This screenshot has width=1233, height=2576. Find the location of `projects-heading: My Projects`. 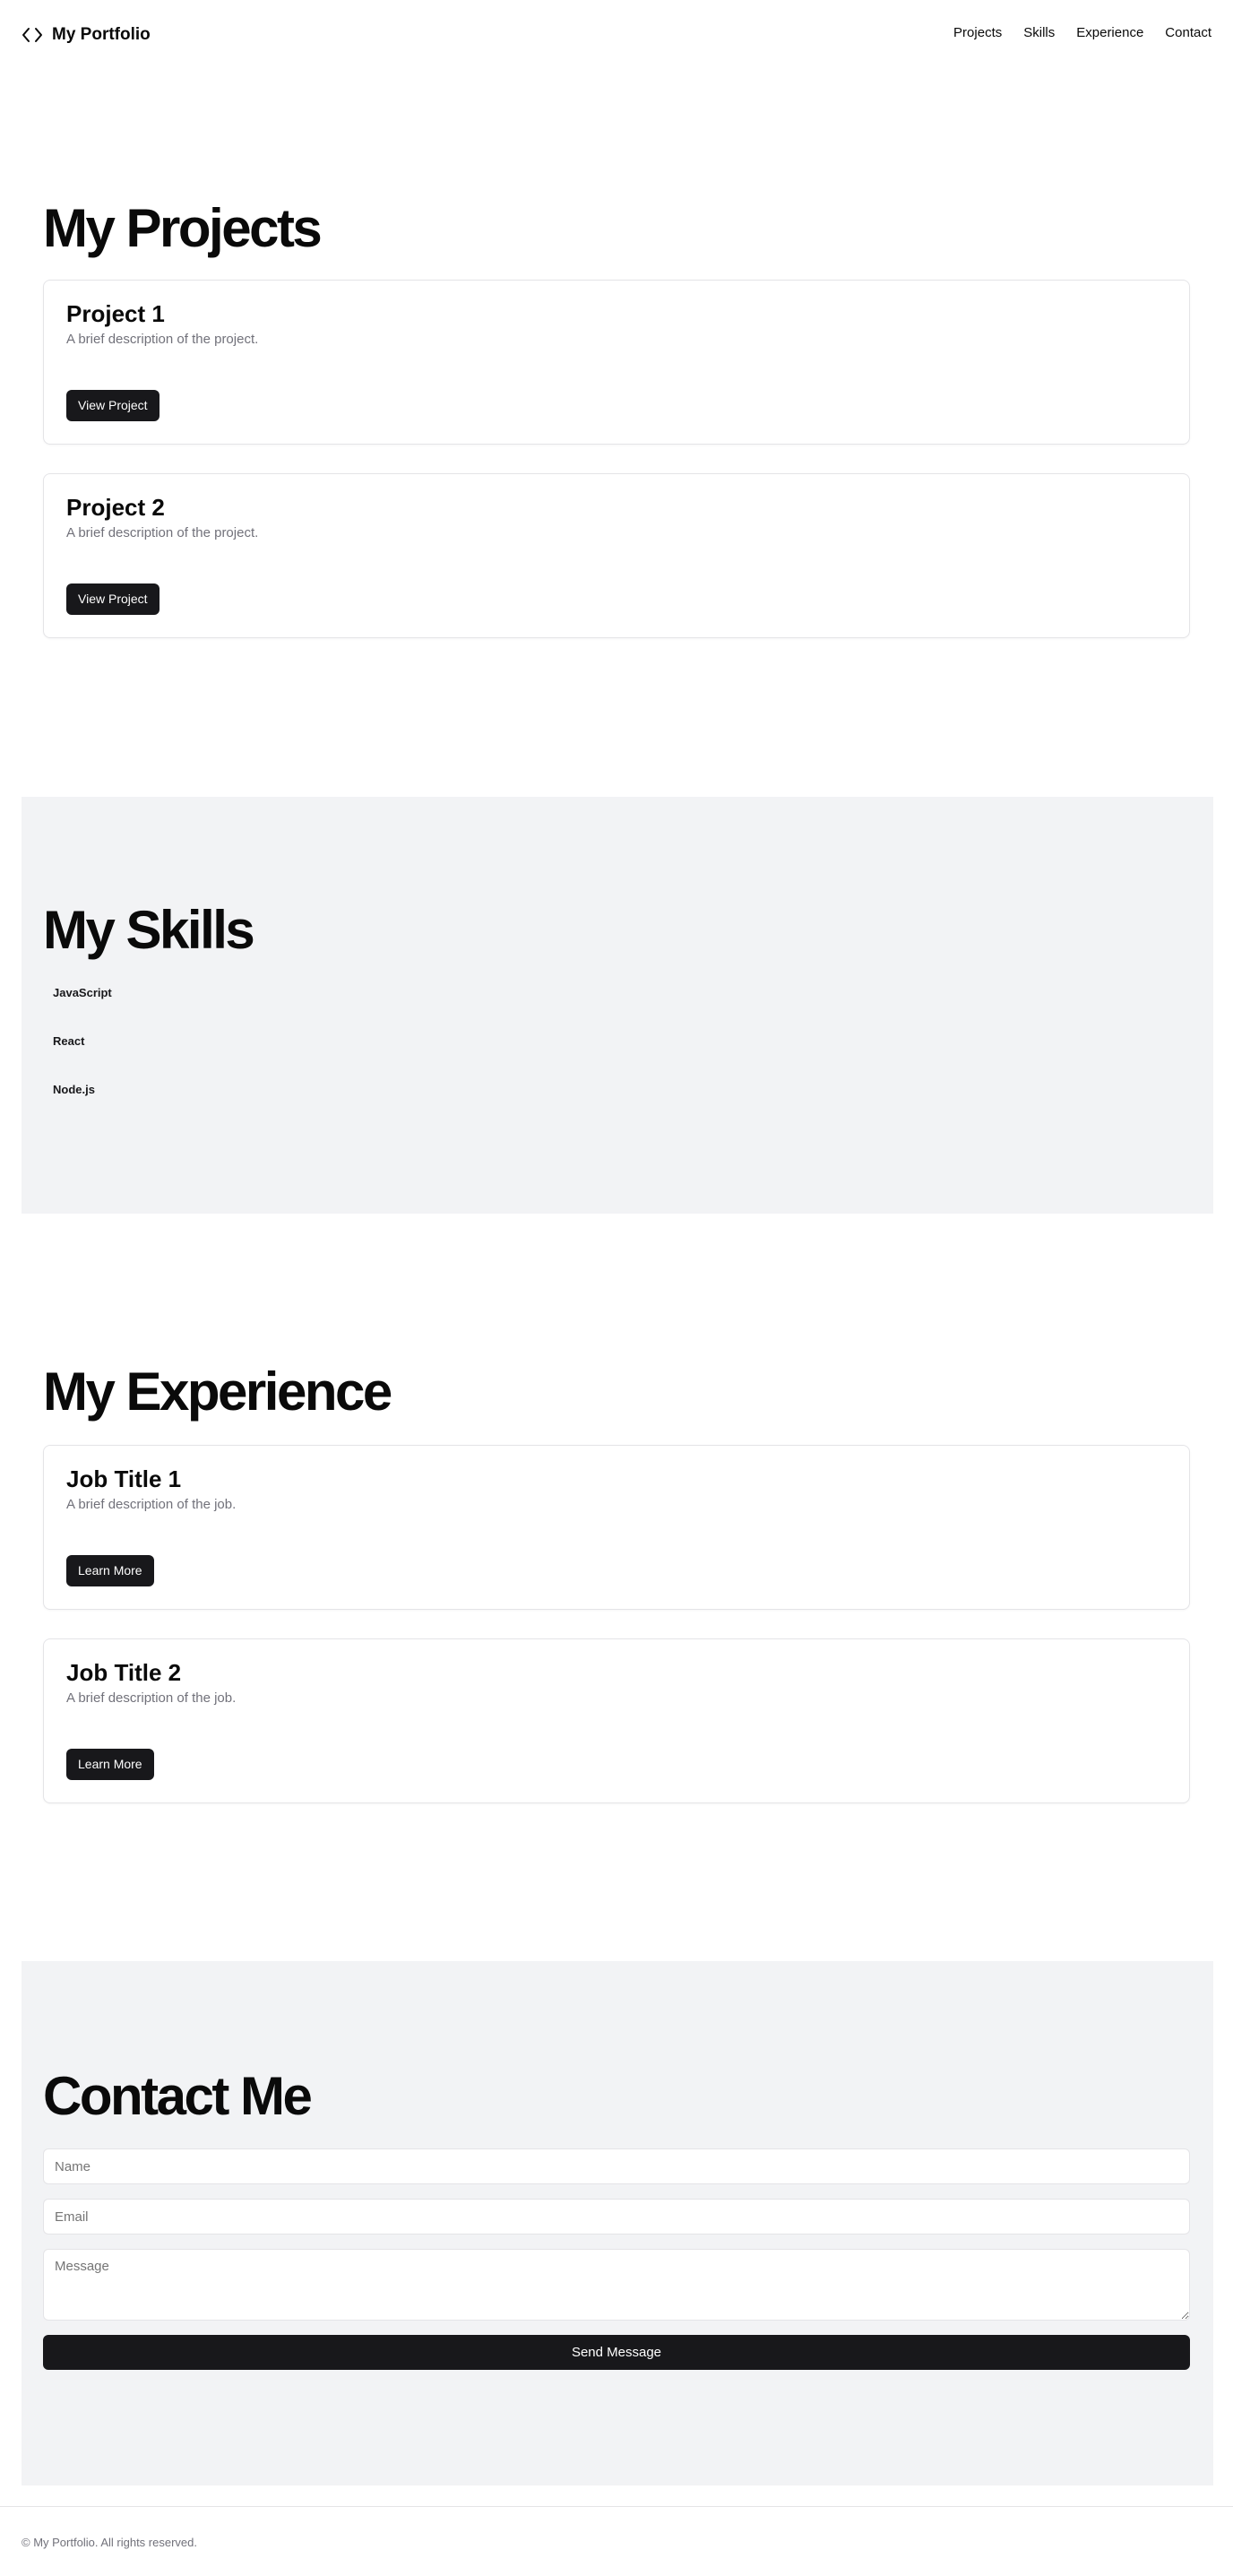

projects-heading: My Projects is located at coordinates (183, 228).